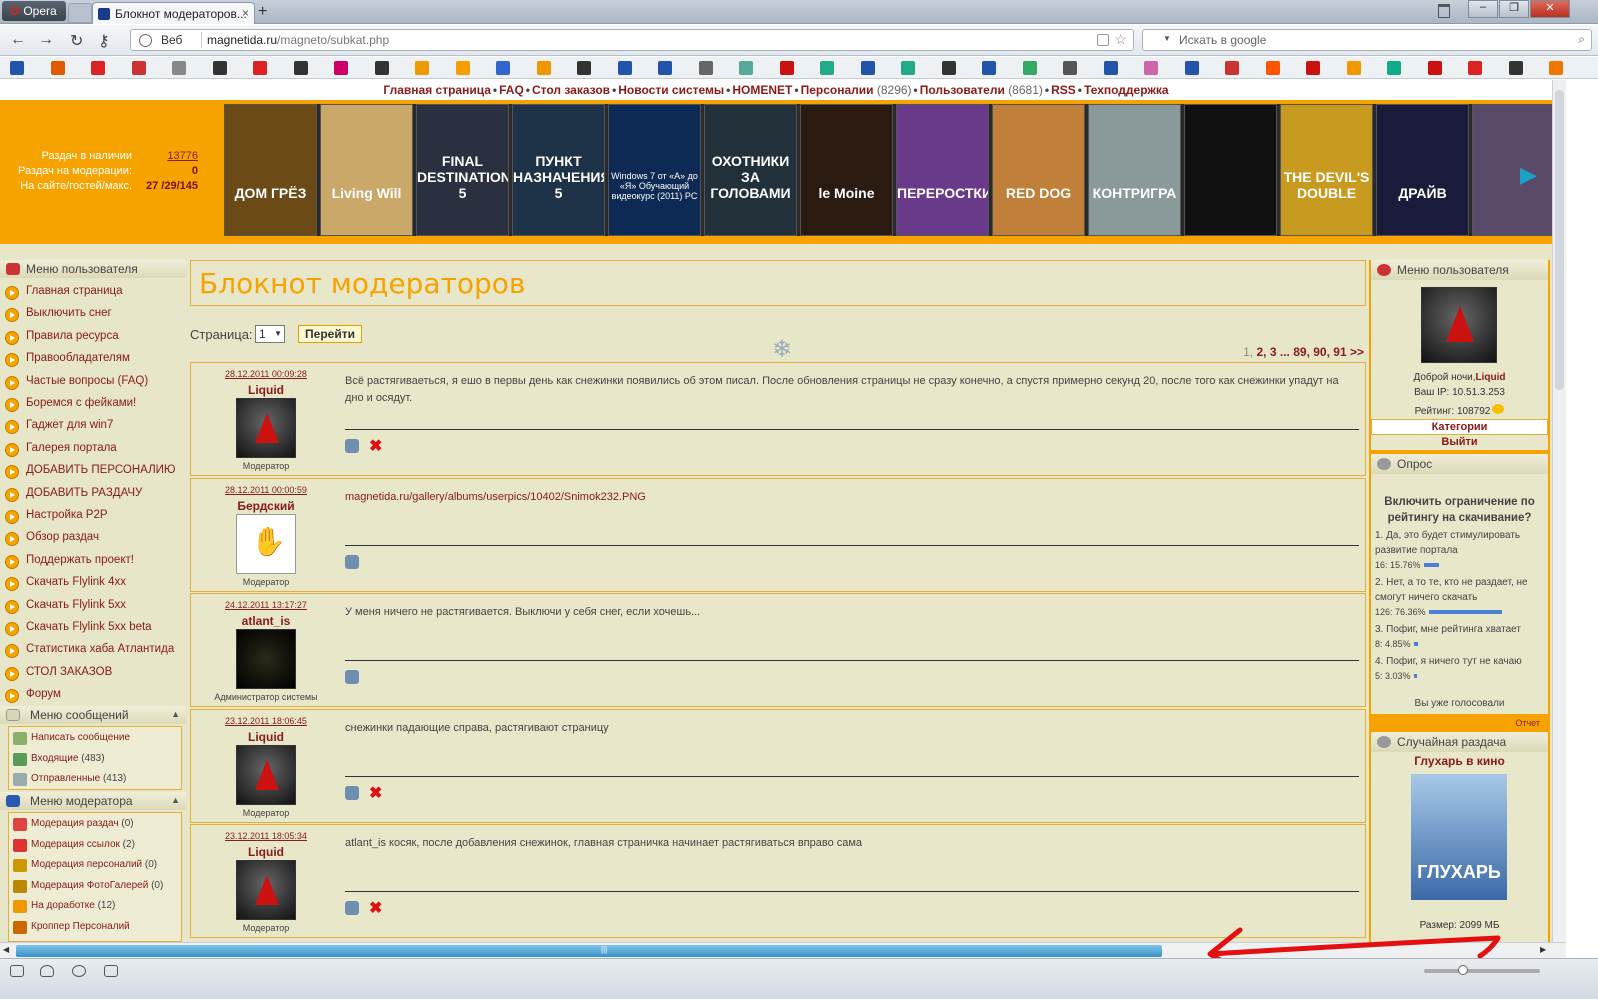 Image resolution: width=1598 pixels, height=999 pixels. Describe the element at coordinates (266, 621) in the screenshot. I see `post-author: atlant_is` at that location.